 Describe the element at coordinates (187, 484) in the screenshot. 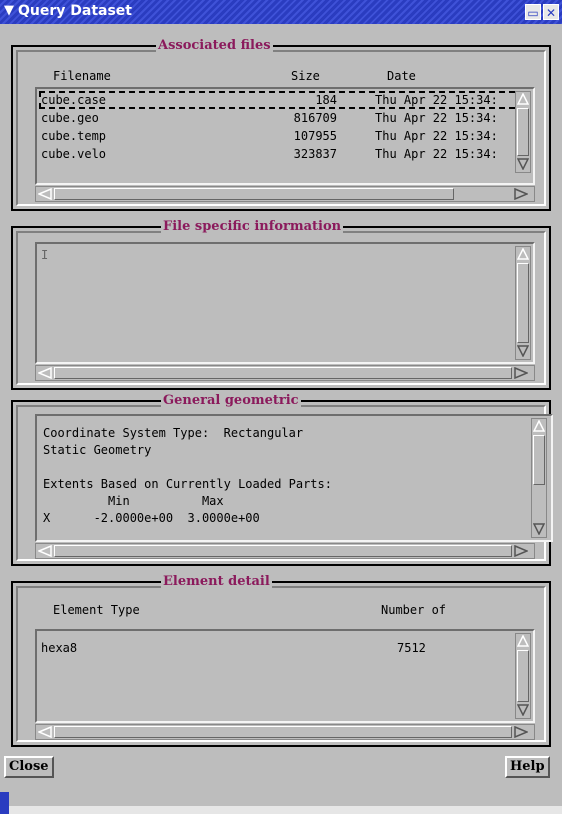

I see `geometry-line: Extents Based on Currently Loaded Parts:` at that location.